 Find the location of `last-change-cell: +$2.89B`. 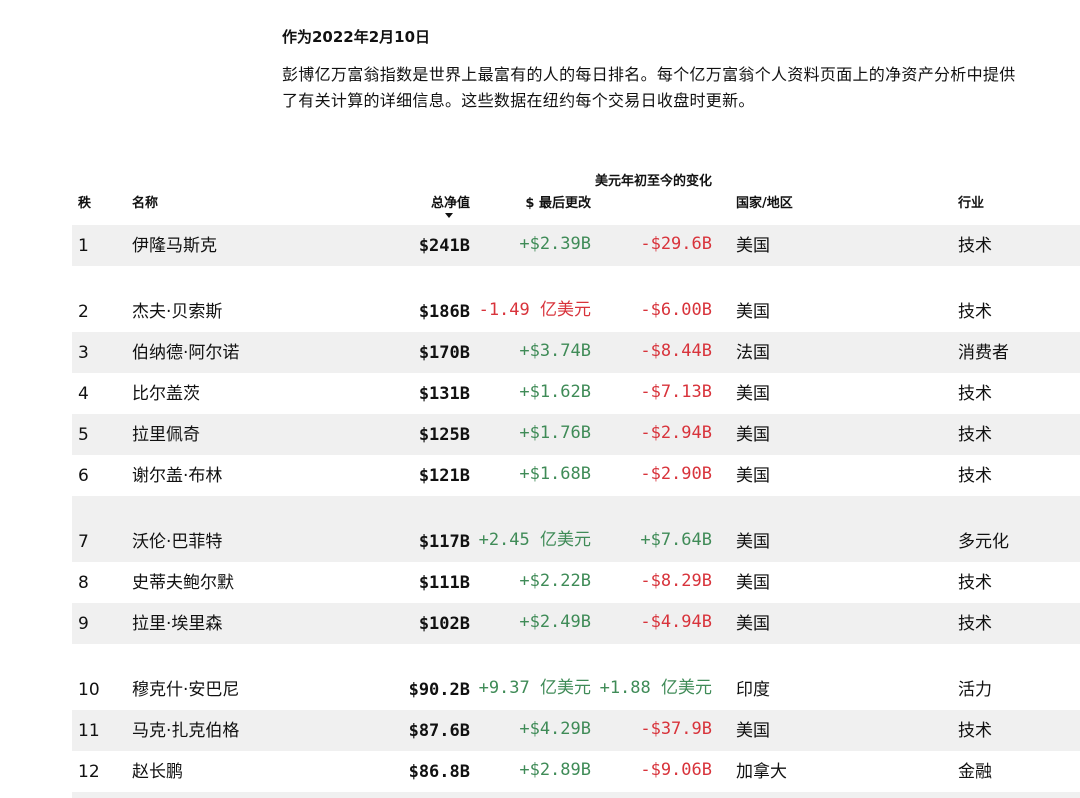

last-change-cell: +$2.89B is located at coordinates (555, 770).